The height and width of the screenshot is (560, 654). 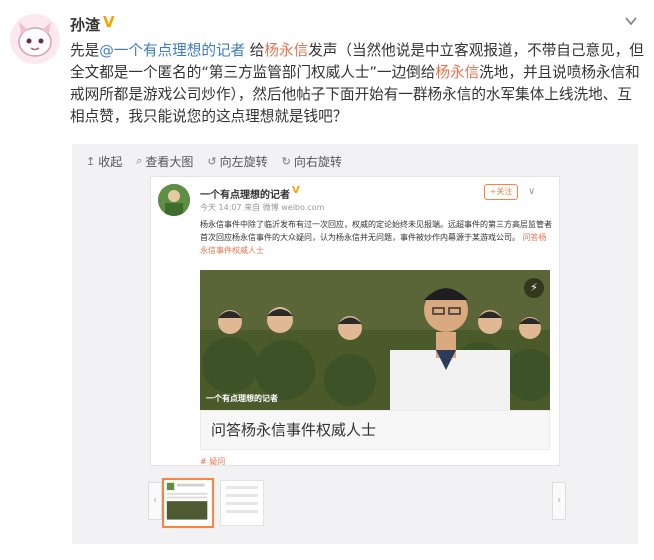 I want to click on image-toolbar: ↥ 收起 ⌕ 查看大图 ↺ 向左旋转 ↻ 向右旋转, so click(x=214, y=161).